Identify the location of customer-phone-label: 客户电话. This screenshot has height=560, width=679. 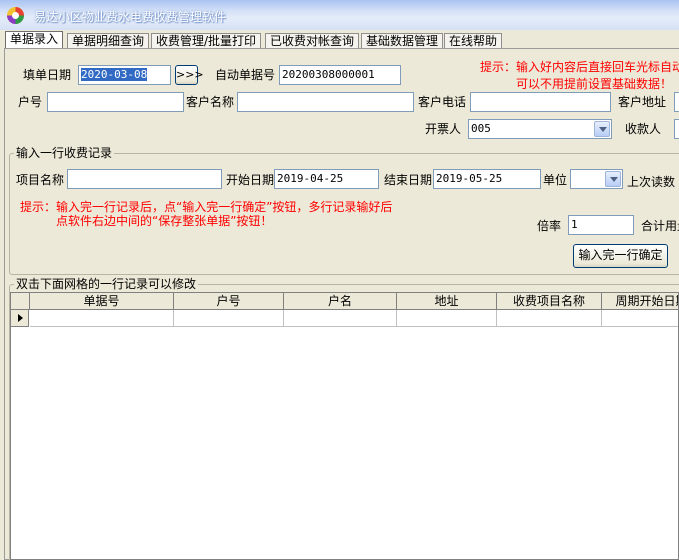
(442, 102).